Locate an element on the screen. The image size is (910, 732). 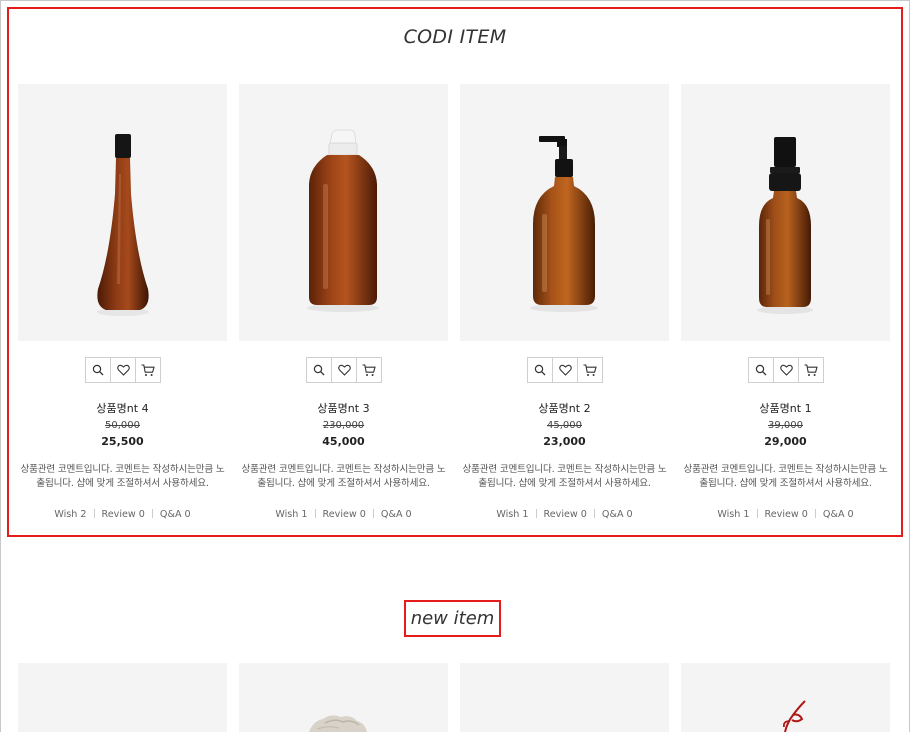
new-item-title-box: new item is located at coordinates (452, 618).